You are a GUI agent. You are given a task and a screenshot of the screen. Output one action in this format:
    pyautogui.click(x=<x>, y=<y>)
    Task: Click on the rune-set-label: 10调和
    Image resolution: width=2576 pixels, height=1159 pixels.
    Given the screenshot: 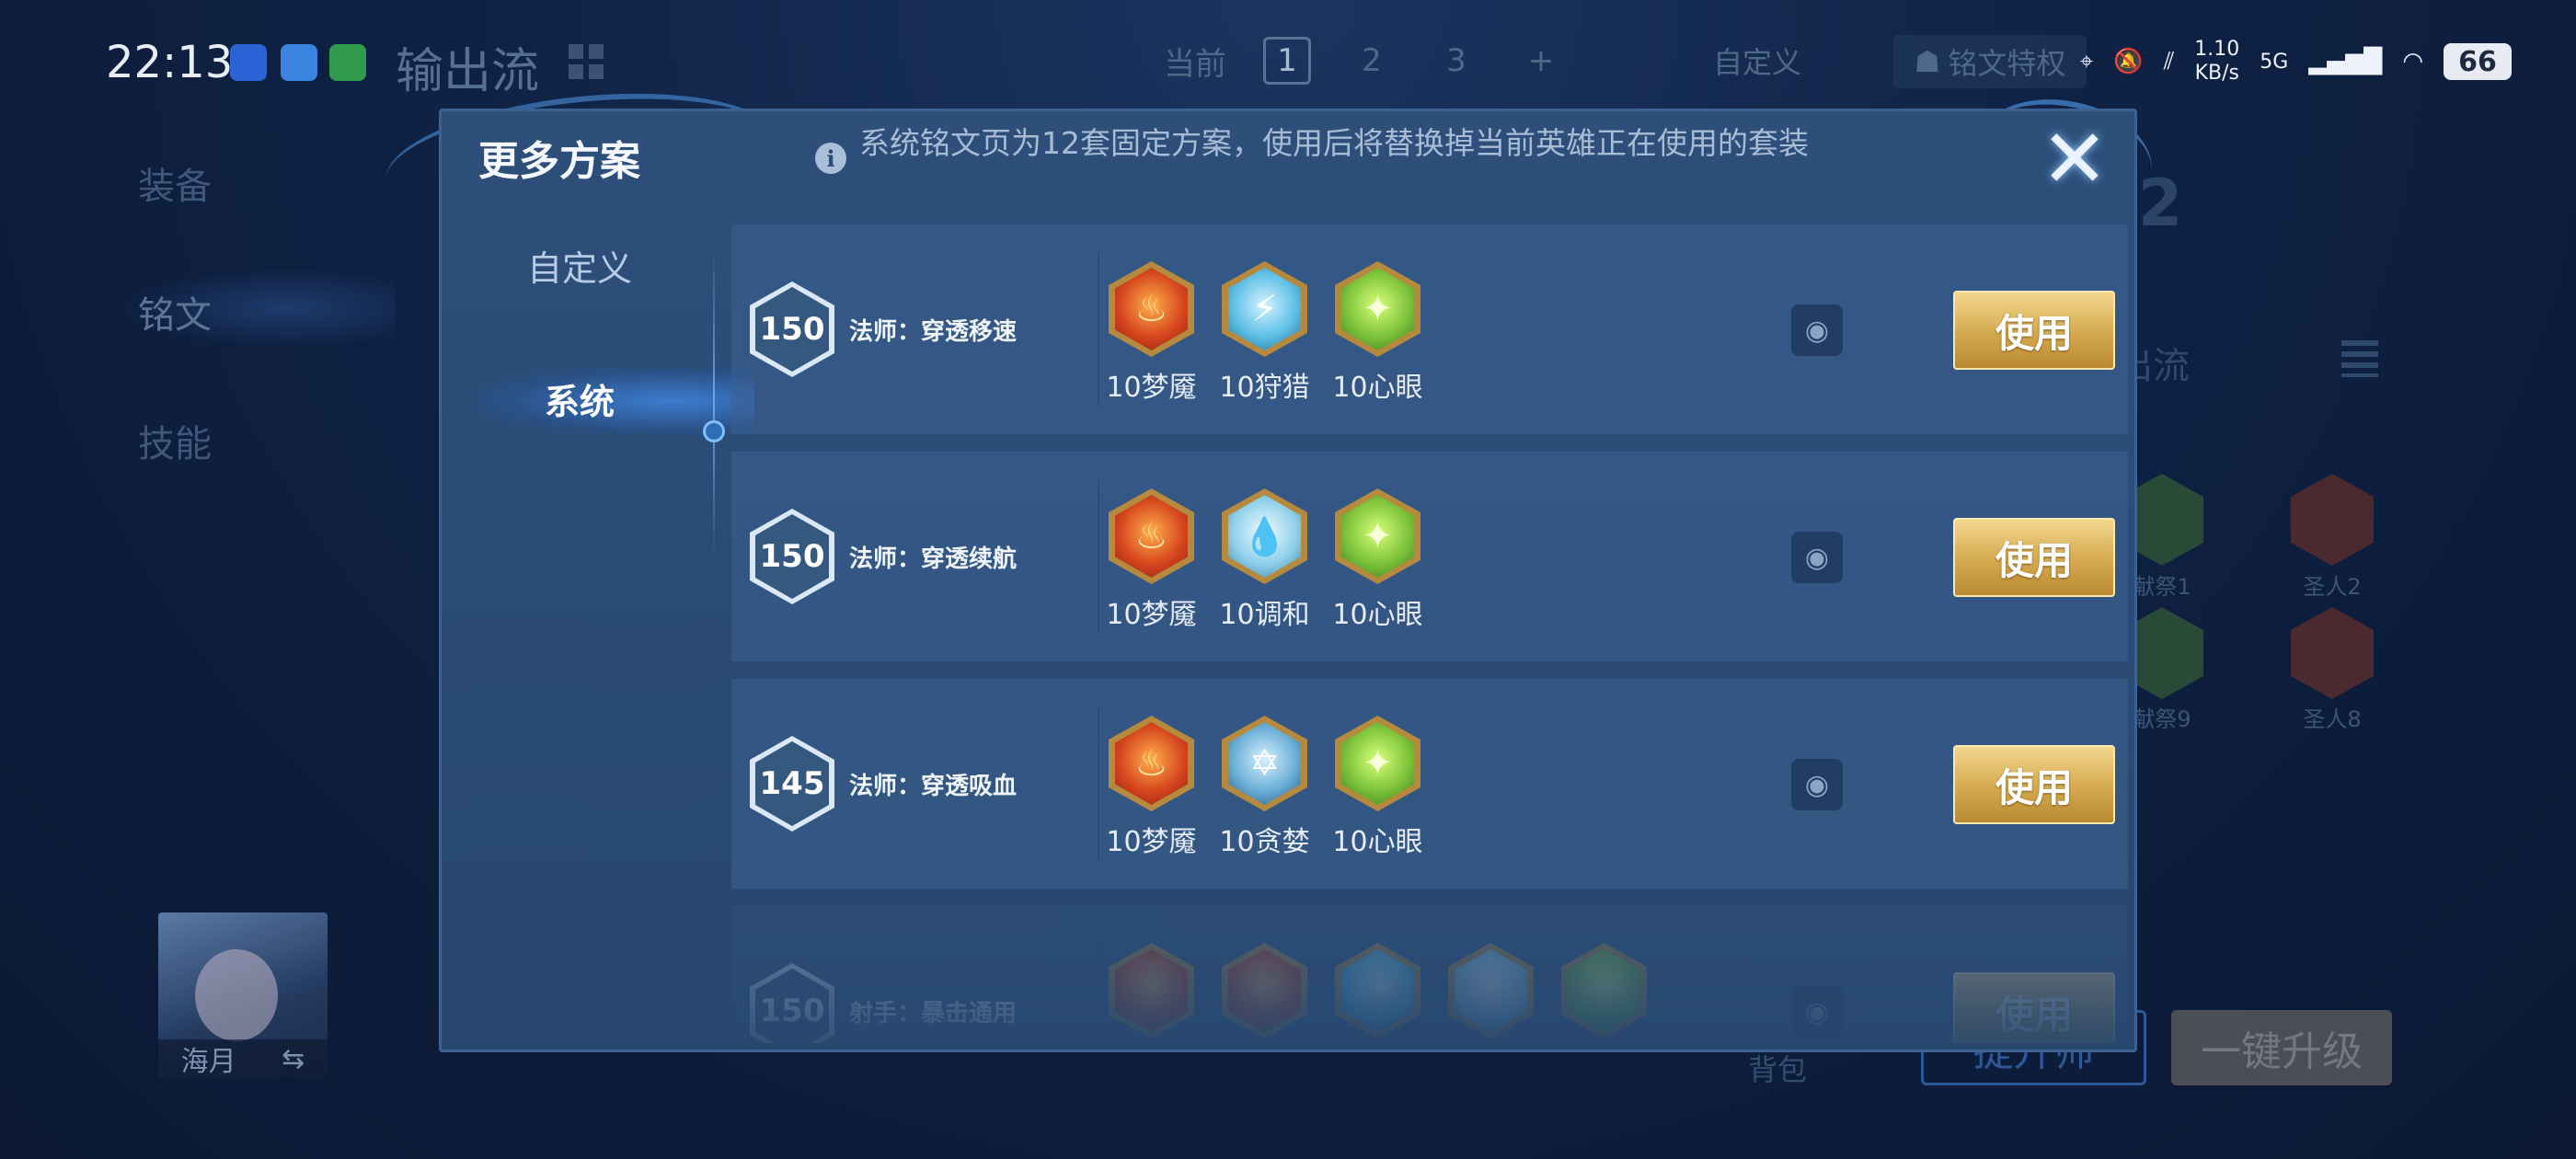 What is the action you would take?
    pyautogui.click(x=1264, y=615)
    